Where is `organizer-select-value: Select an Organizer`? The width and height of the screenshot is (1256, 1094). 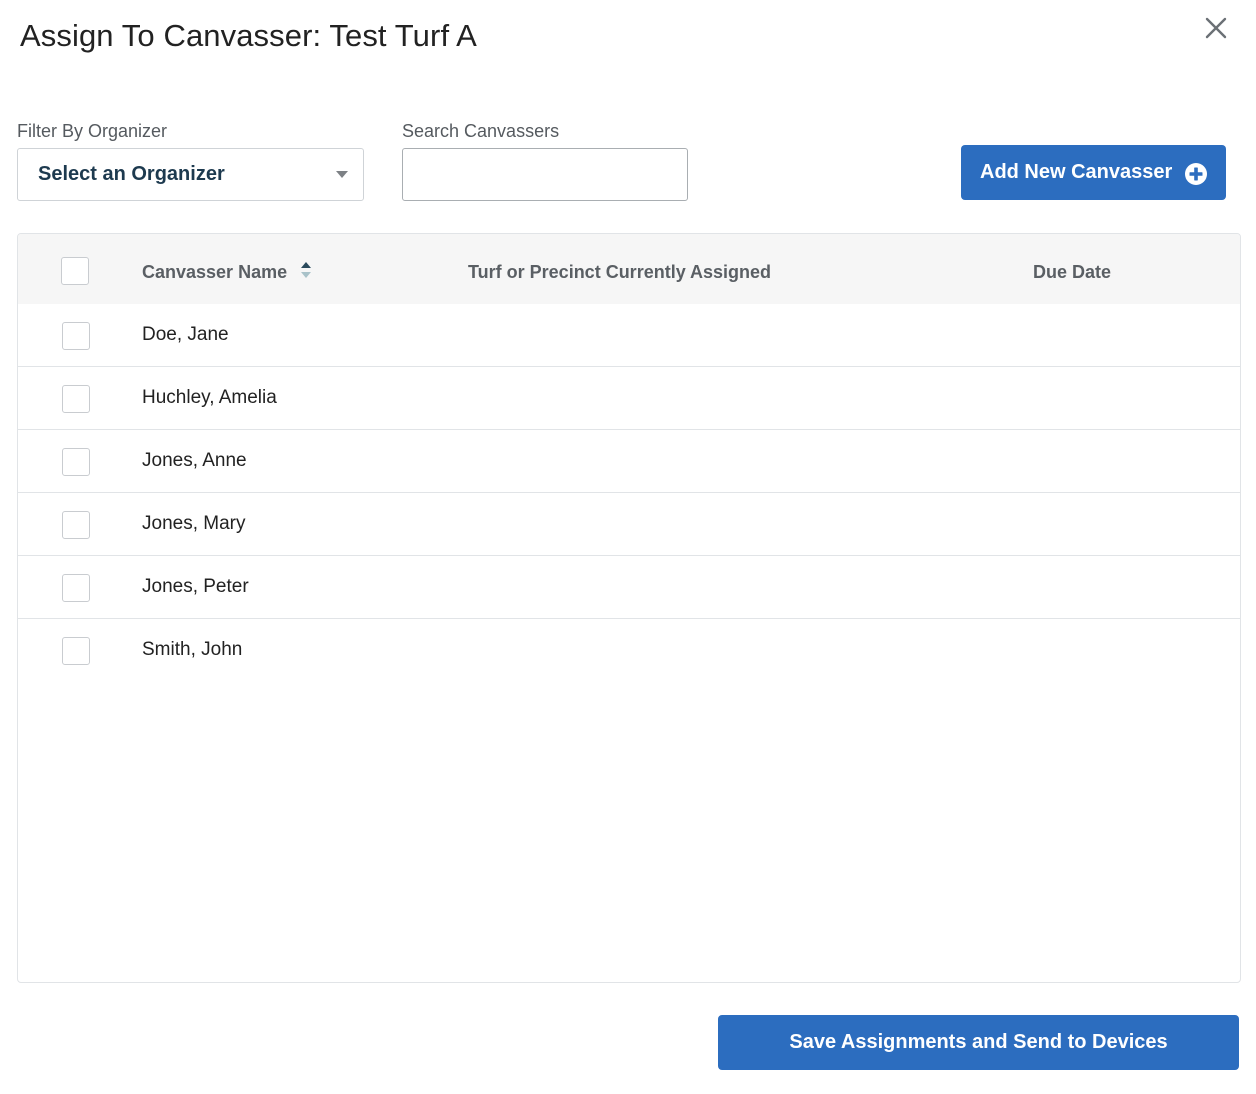
organizer-select-value: Select an Organizer is located at coordinates (131, 174).